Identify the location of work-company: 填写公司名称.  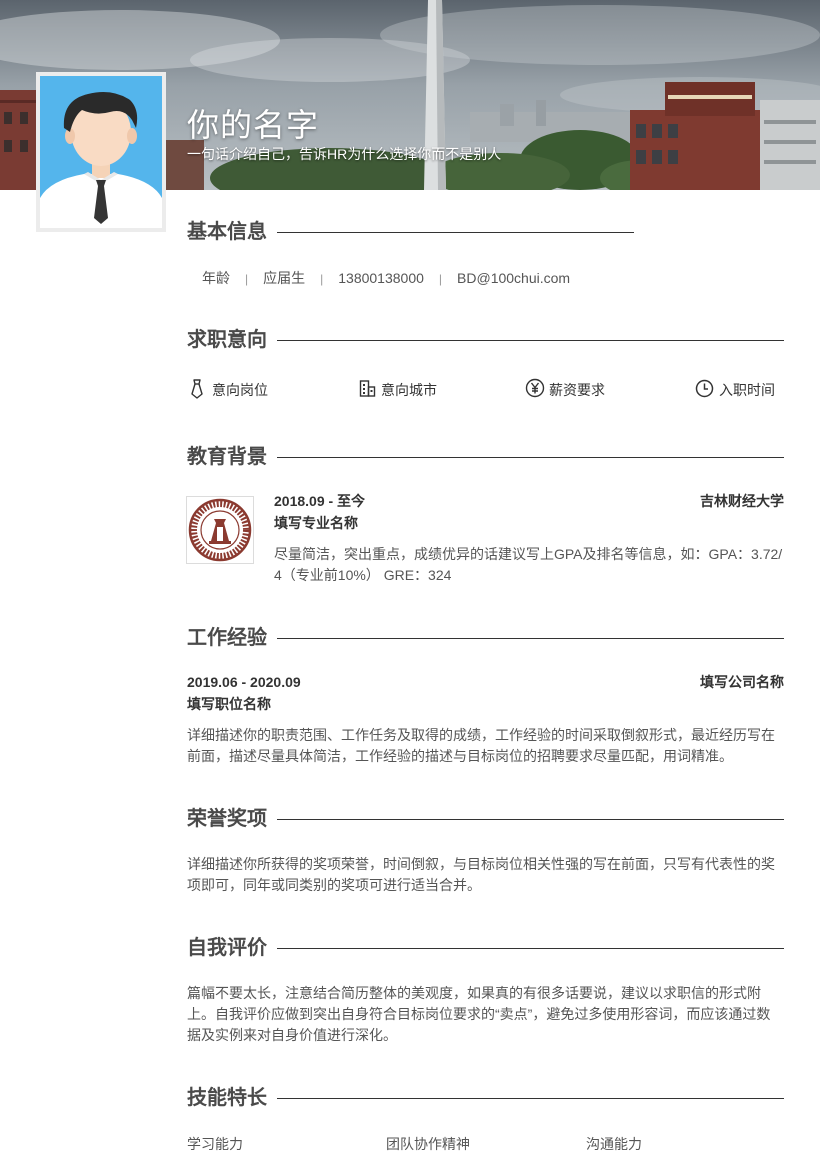
(742, 682).